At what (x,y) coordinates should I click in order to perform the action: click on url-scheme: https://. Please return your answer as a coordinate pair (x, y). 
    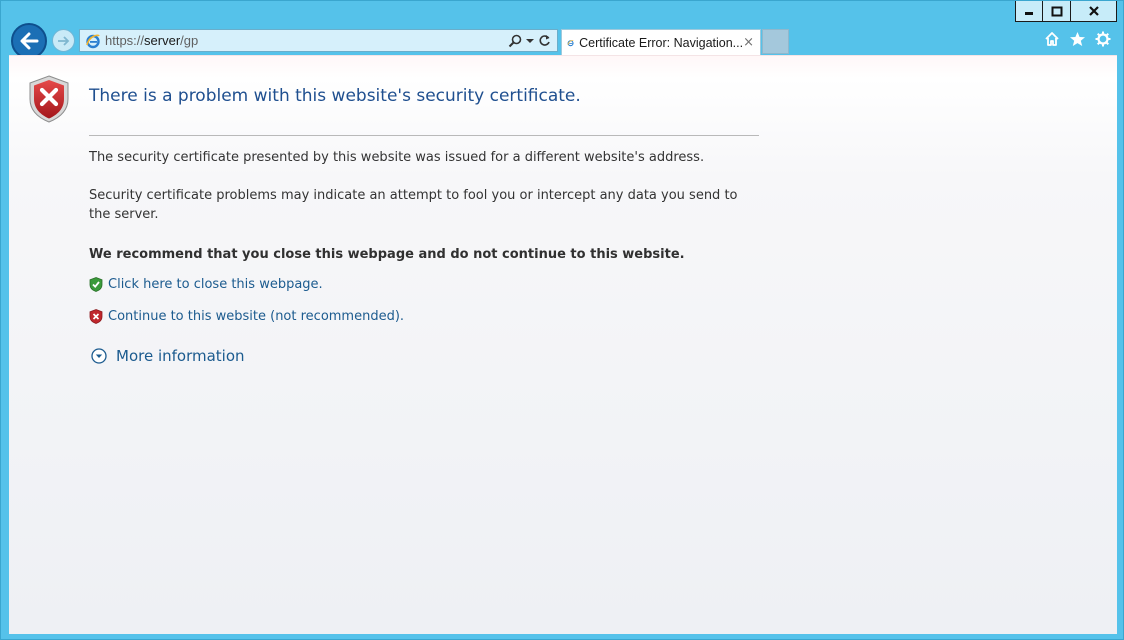
    Looking at the image, I should click on (125, 40).